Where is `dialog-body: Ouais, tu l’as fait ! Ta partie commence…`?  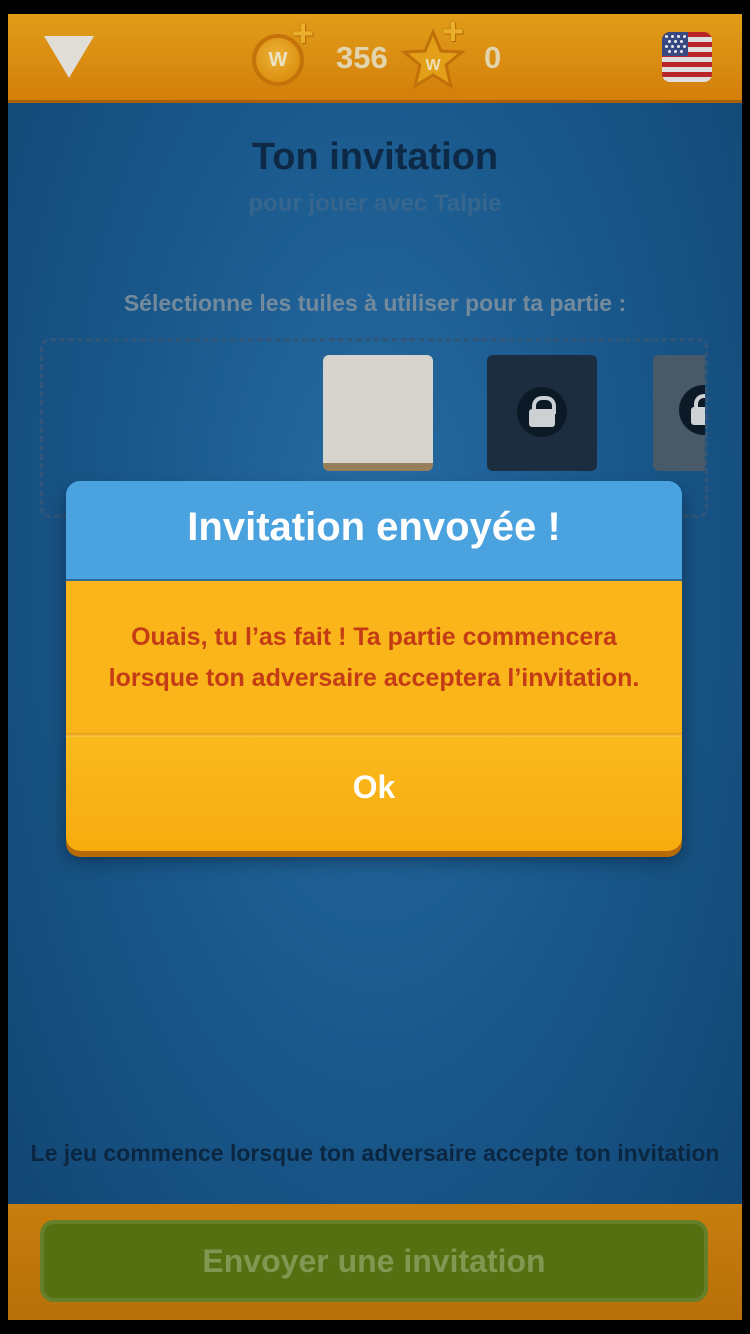
dialog-body: Ouais, tu l’as fait ! Ta partie commence… is located at coordinates (374, 657).